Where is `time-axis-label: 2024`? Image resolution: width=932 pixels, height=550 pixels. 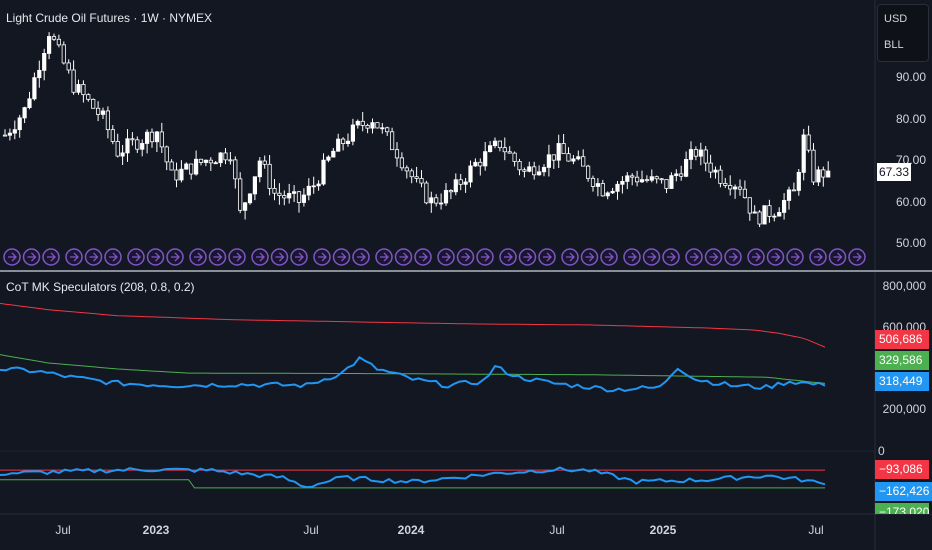 time-axis-label: 2024 is located at coordinates (411, 530).